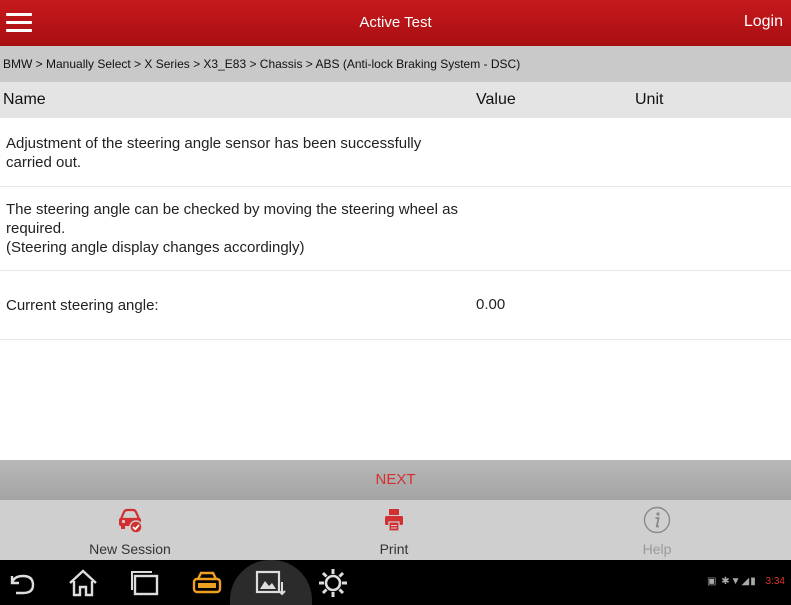  What do you see at coordinates (649, 99) in the screenshot?
I see `column-header-unit: Unit` at bounding box center [649, 99].